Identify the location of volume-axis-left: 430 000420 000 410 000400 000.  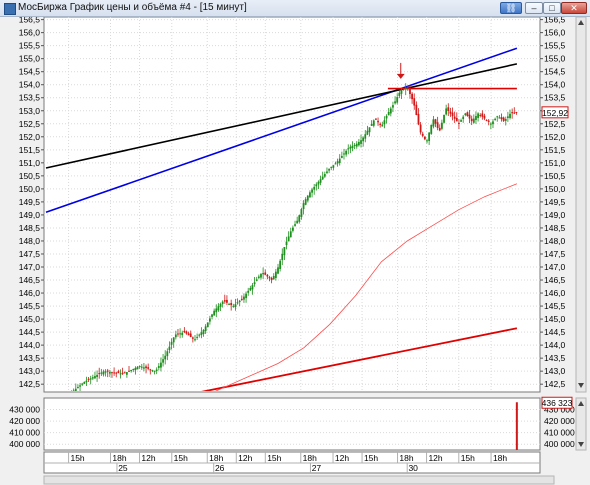
(24, 427).